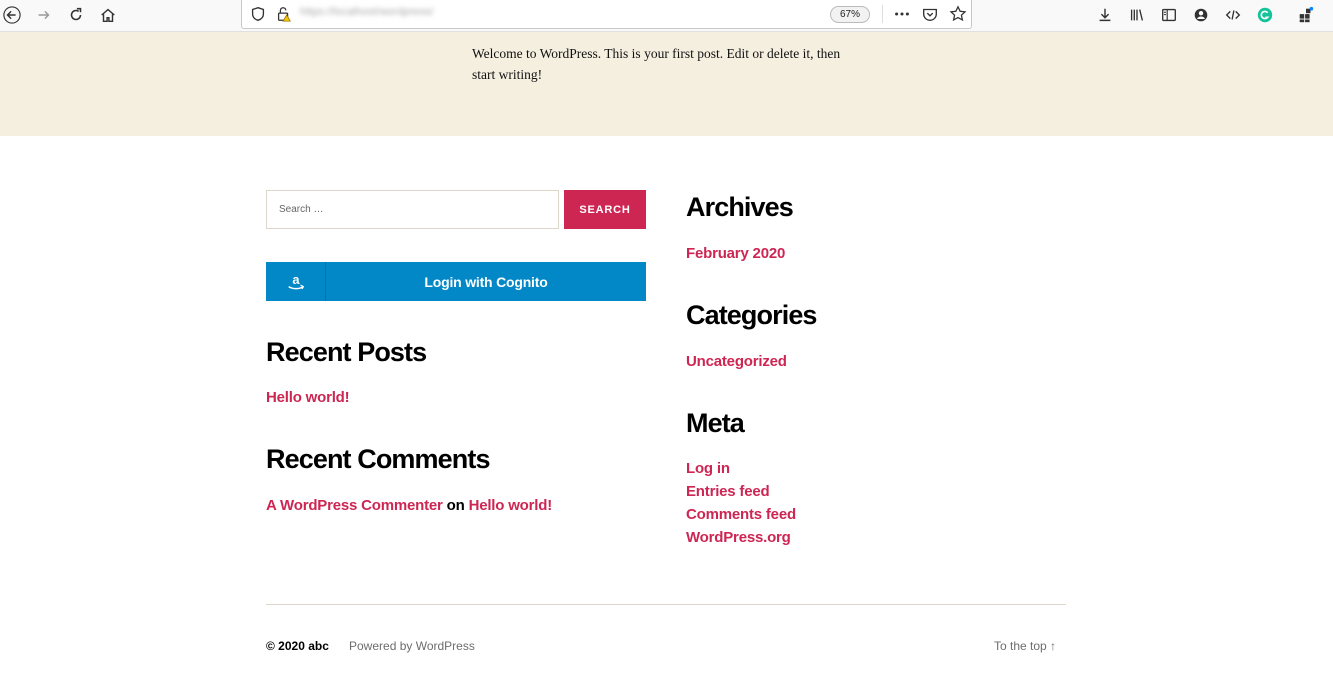  I want to click on bookmark-star-icon, so click(958, 14).